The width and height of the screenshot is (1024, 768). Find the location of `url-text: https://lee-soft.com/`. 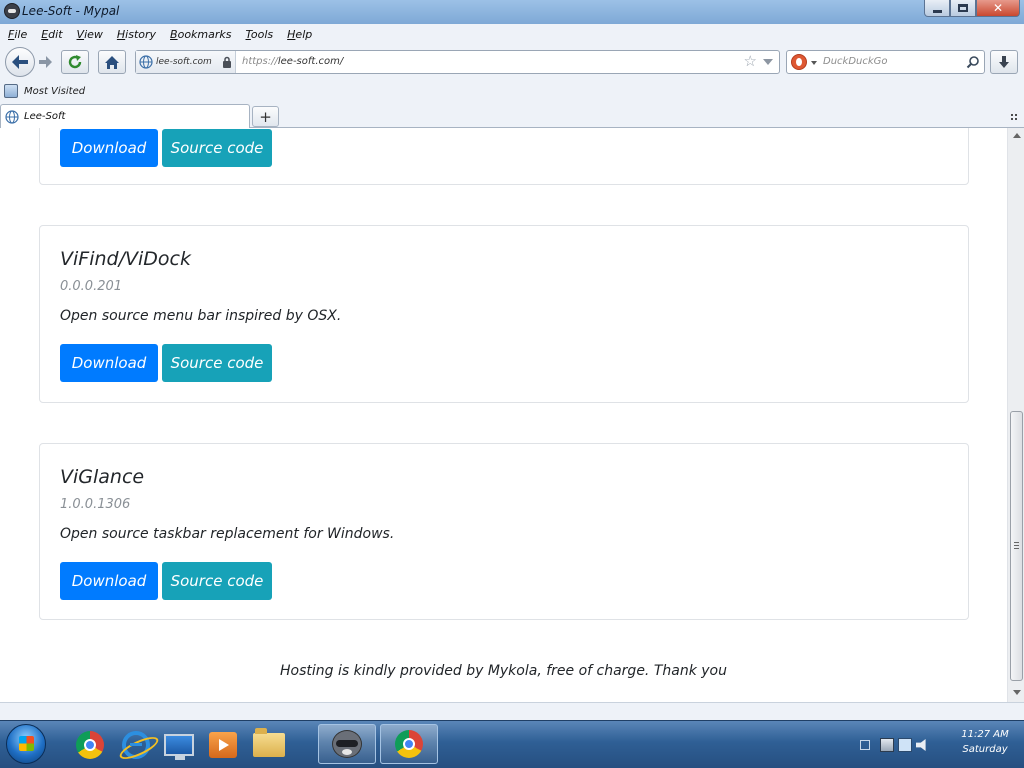

url-text: https://lee-soft.com/ is located at coordinates (292, 61).